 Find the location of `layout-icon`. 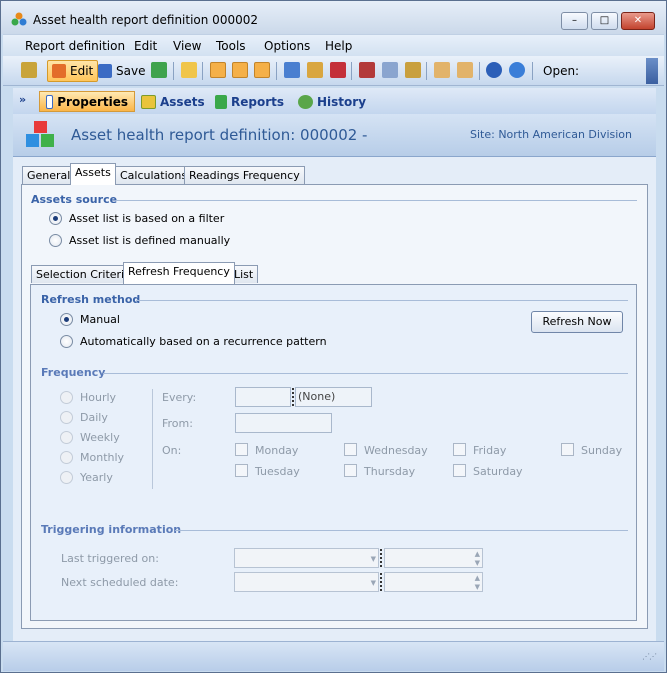

layout-icon is located at coordinates (218, 70).